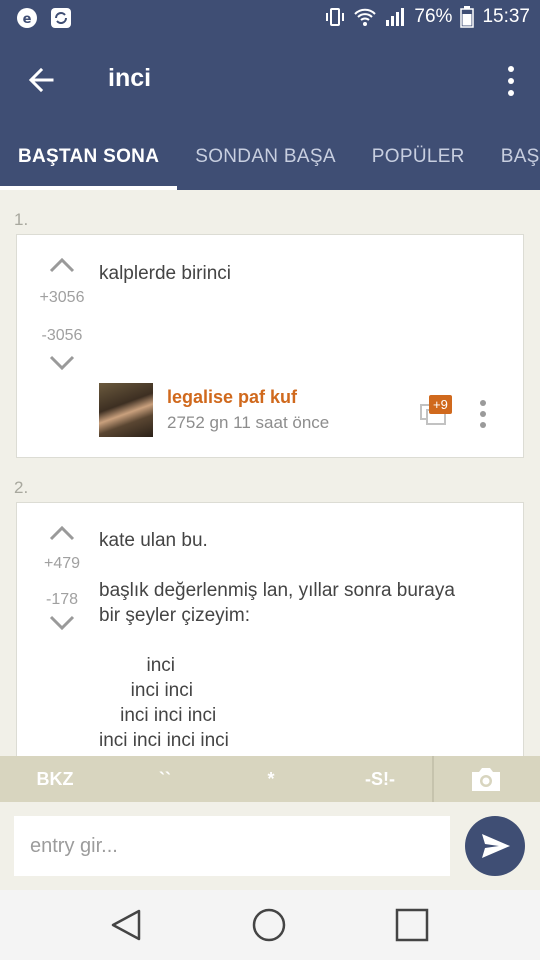 The width and height of the screenshot is (540, 960). I want to click on upvote-count: +479, so click(62, 563).